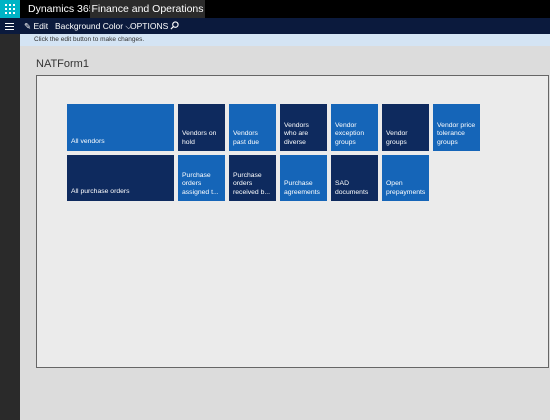 The width and height of the screenshot is (550, 420). Describe the element at coordinates (405, 127) in the screenshot. I see `tile-vendor-groups: Vendor groups` at that location.